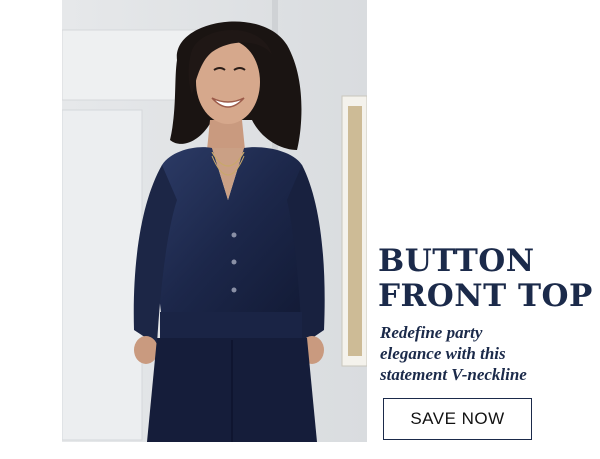 Image resolution: width=600 pixels, height=459 pixels. I want to click on headline-line-2: FRONT TOP, so click(485, 296).